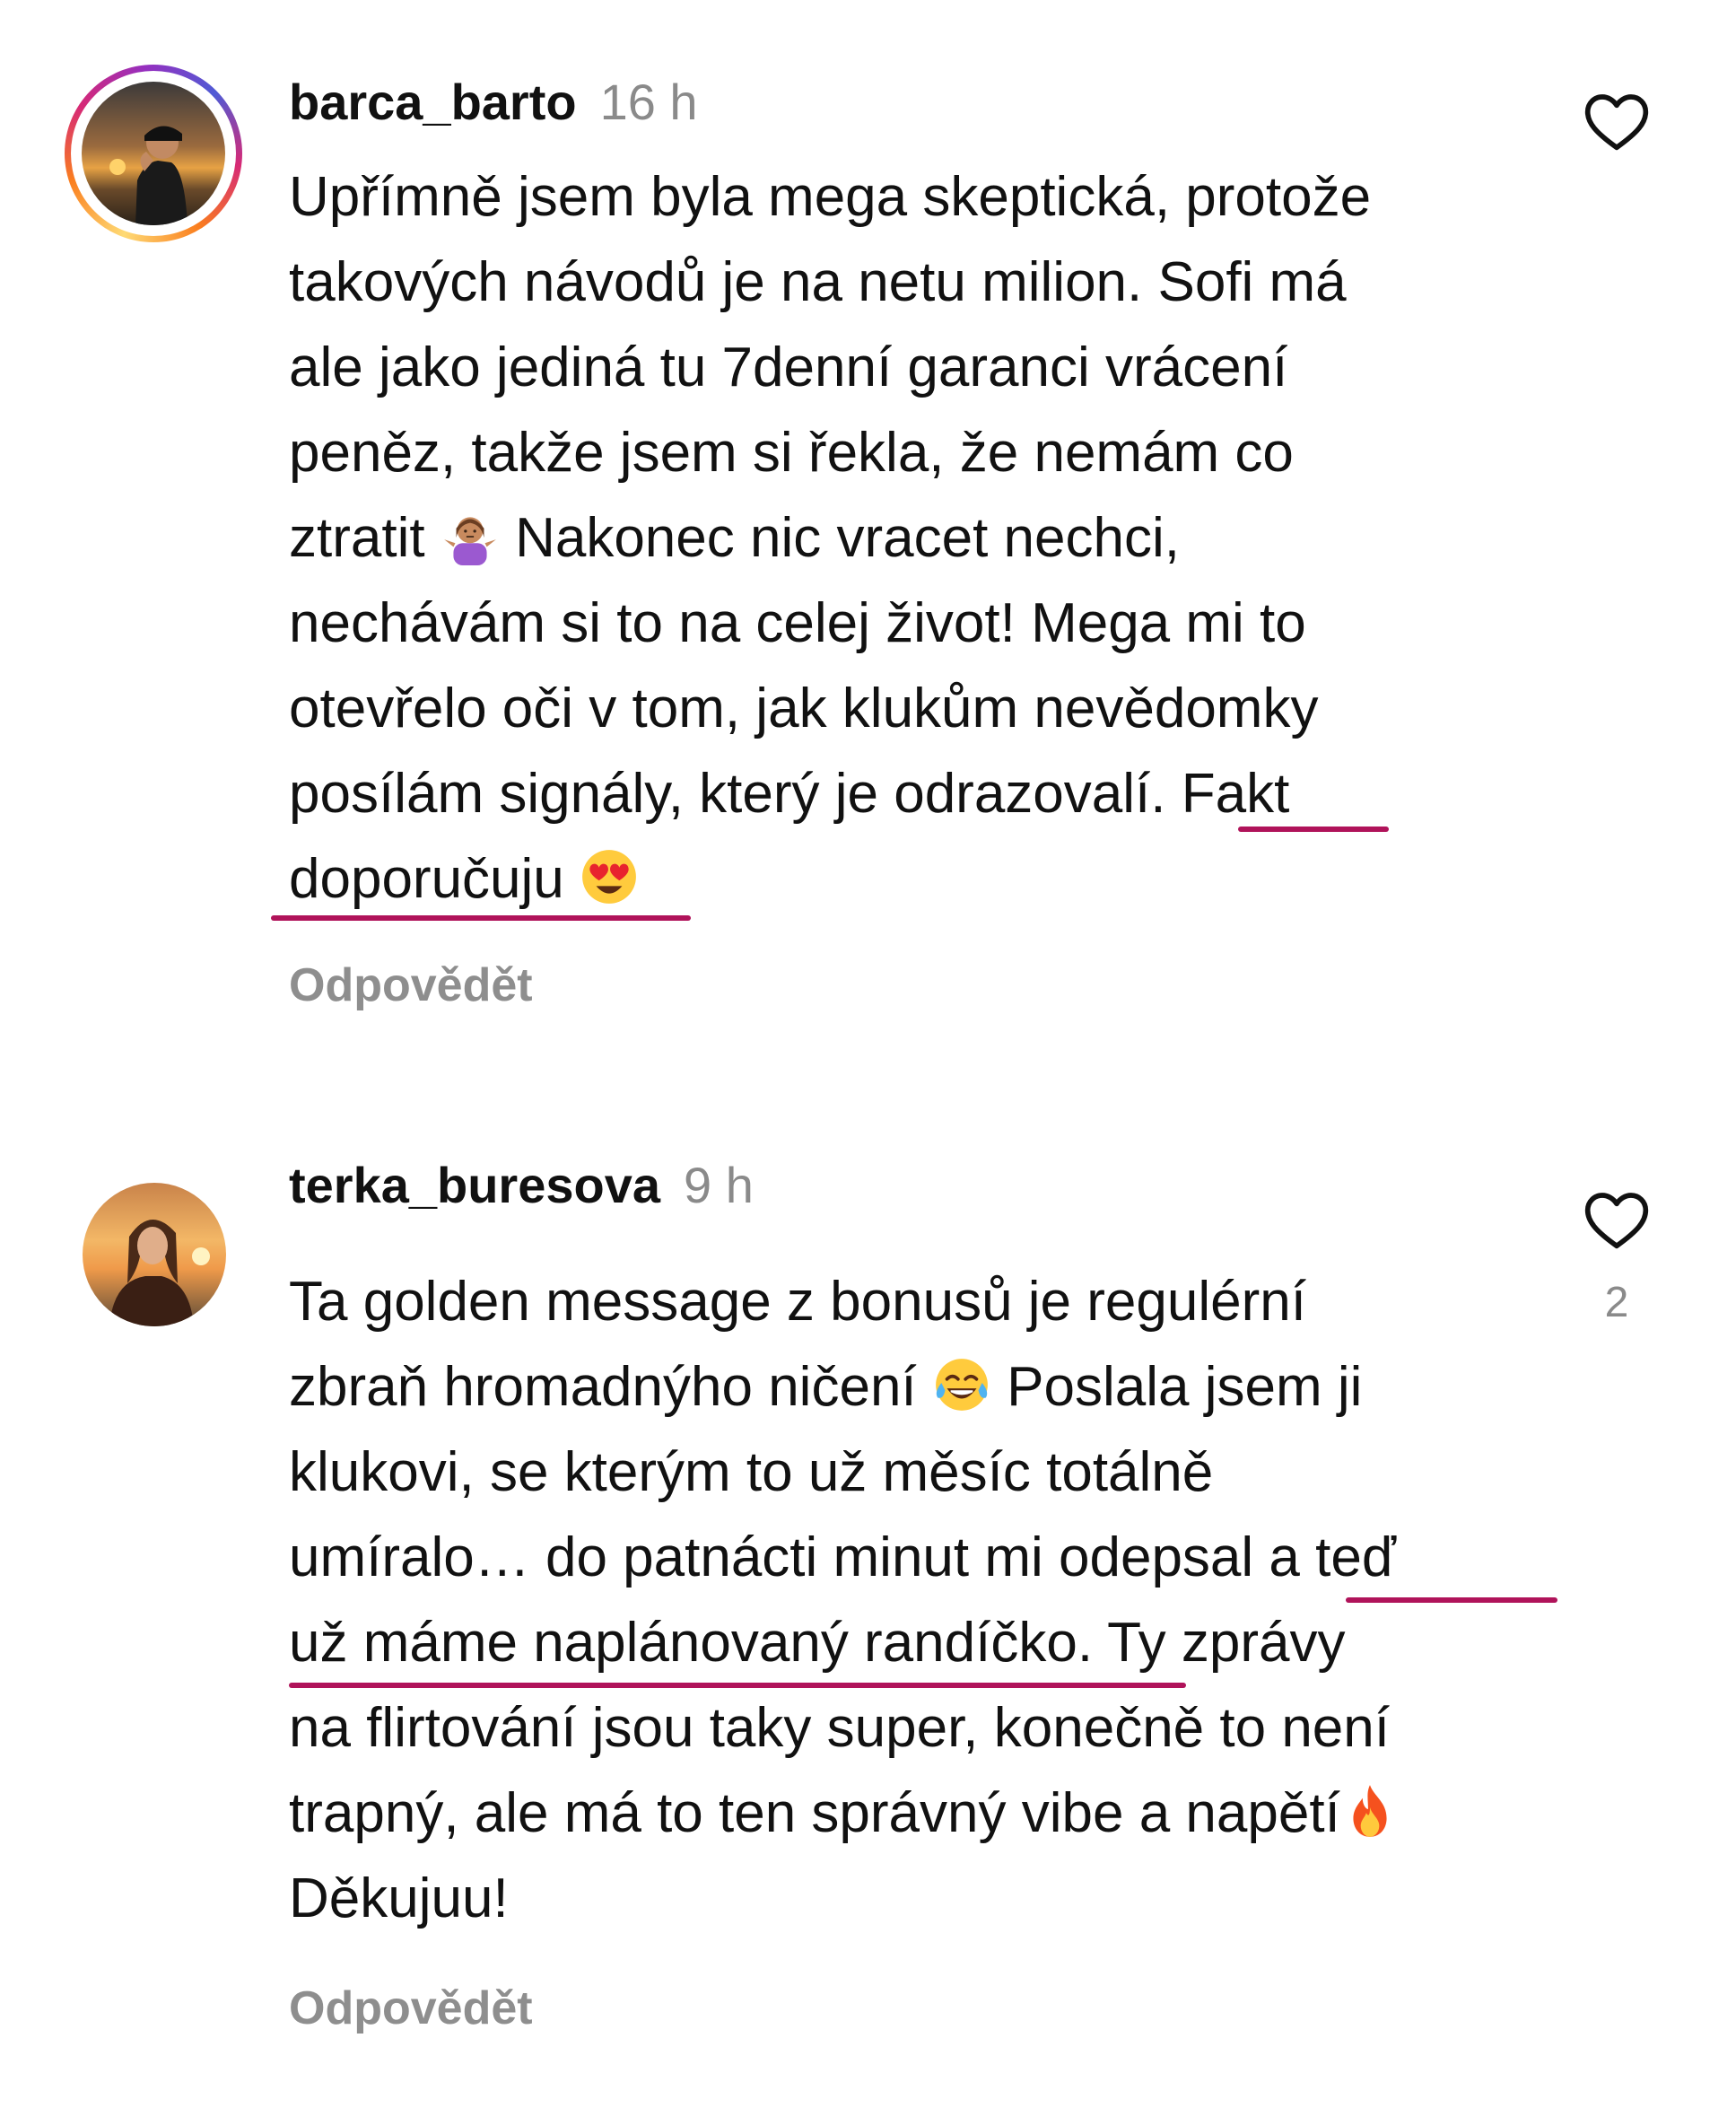 The image size is (1736, 2108). What do you see at coordinates (1185, 1387) in the screenshot?
I see `comment-line-suffix: Poslala jsem ji` at bounding box center [1185, 1387].